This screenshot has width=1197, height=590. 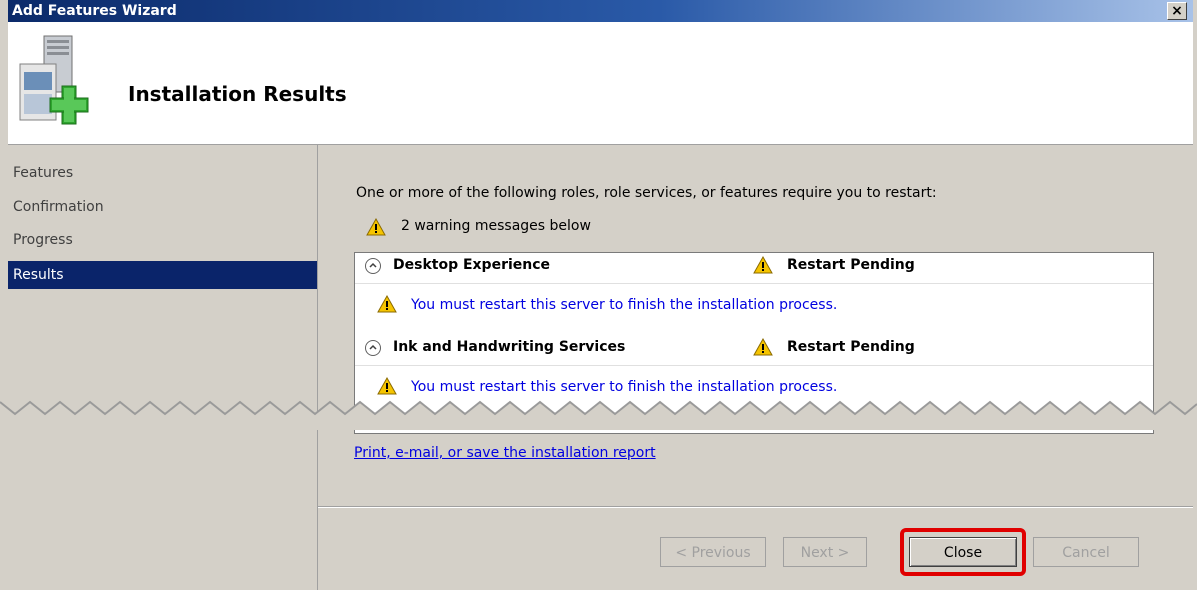 What do you see at coordinates (1177, 11) in the screenshot?
I see `window-close-button: ×` at bounding box center [1177, 11].